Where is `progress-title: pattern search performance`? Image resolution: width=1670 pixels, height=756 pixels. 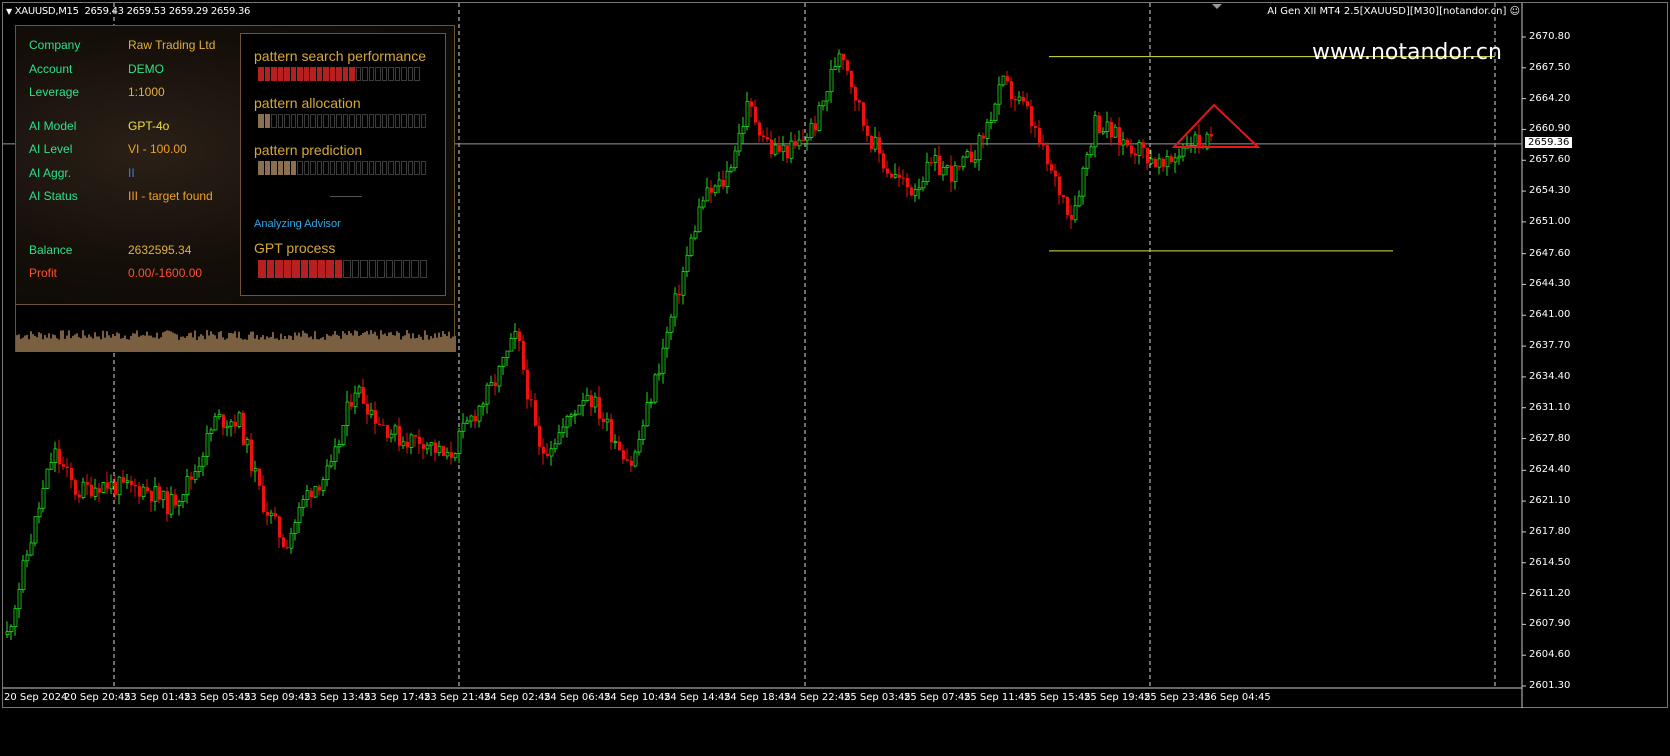
progress-title: pattern search performance is located at coordinates (340, 56).